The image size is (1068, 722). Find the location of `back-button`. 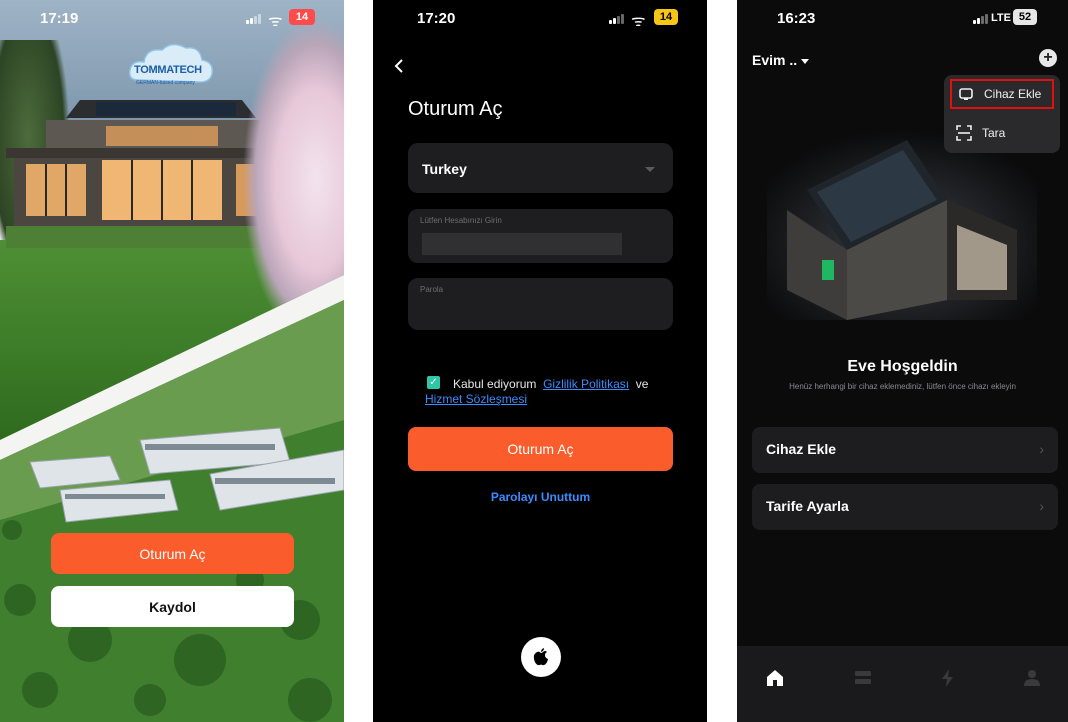

back-button is located at coordinates (399, 67).